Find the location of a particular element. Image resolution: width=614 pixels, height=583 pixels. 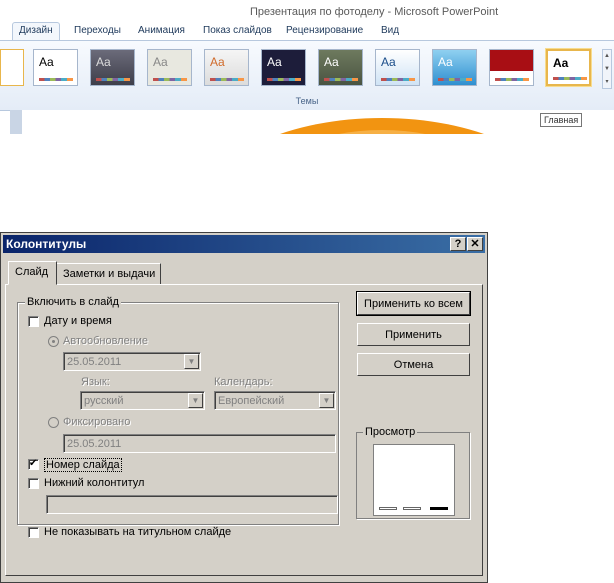

ribbon-tab-transitions: Переходы is located at coordinates (97, 30).